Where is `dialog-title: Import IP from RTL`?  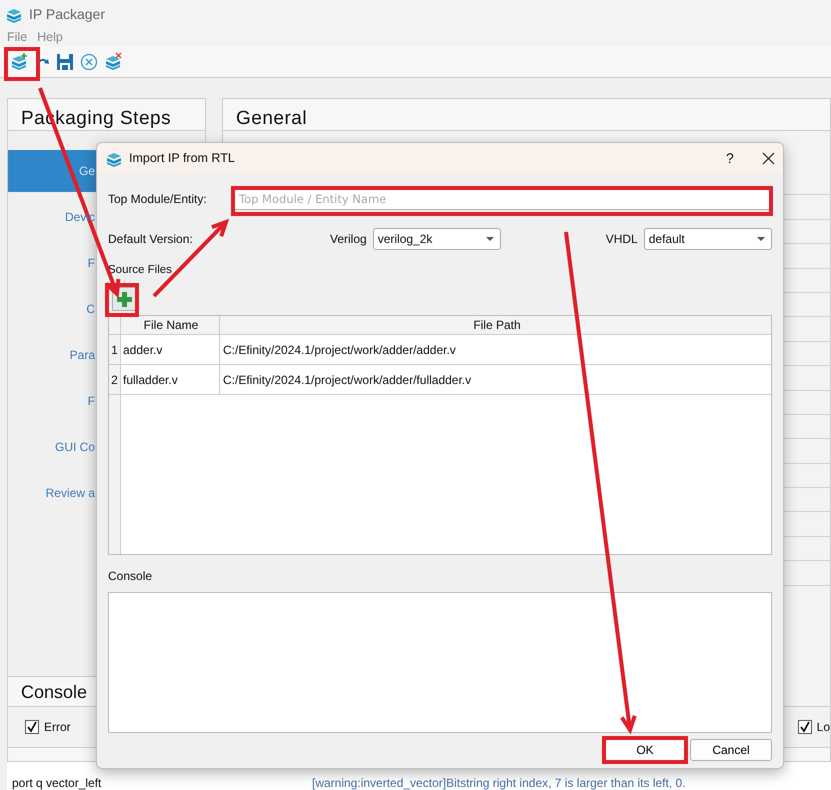
dialog-title: Import IP from RTL is located at coordinates (182, 158).